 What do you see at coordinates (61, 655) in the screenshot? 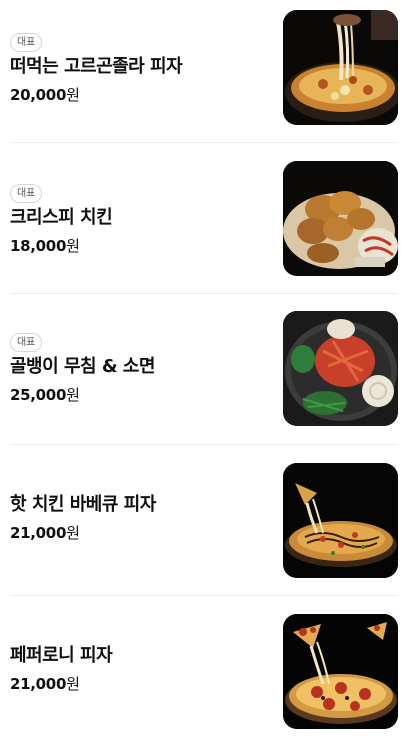
I see `menu-name: 페퍼로니 피자` at bounding box center [61, 655].